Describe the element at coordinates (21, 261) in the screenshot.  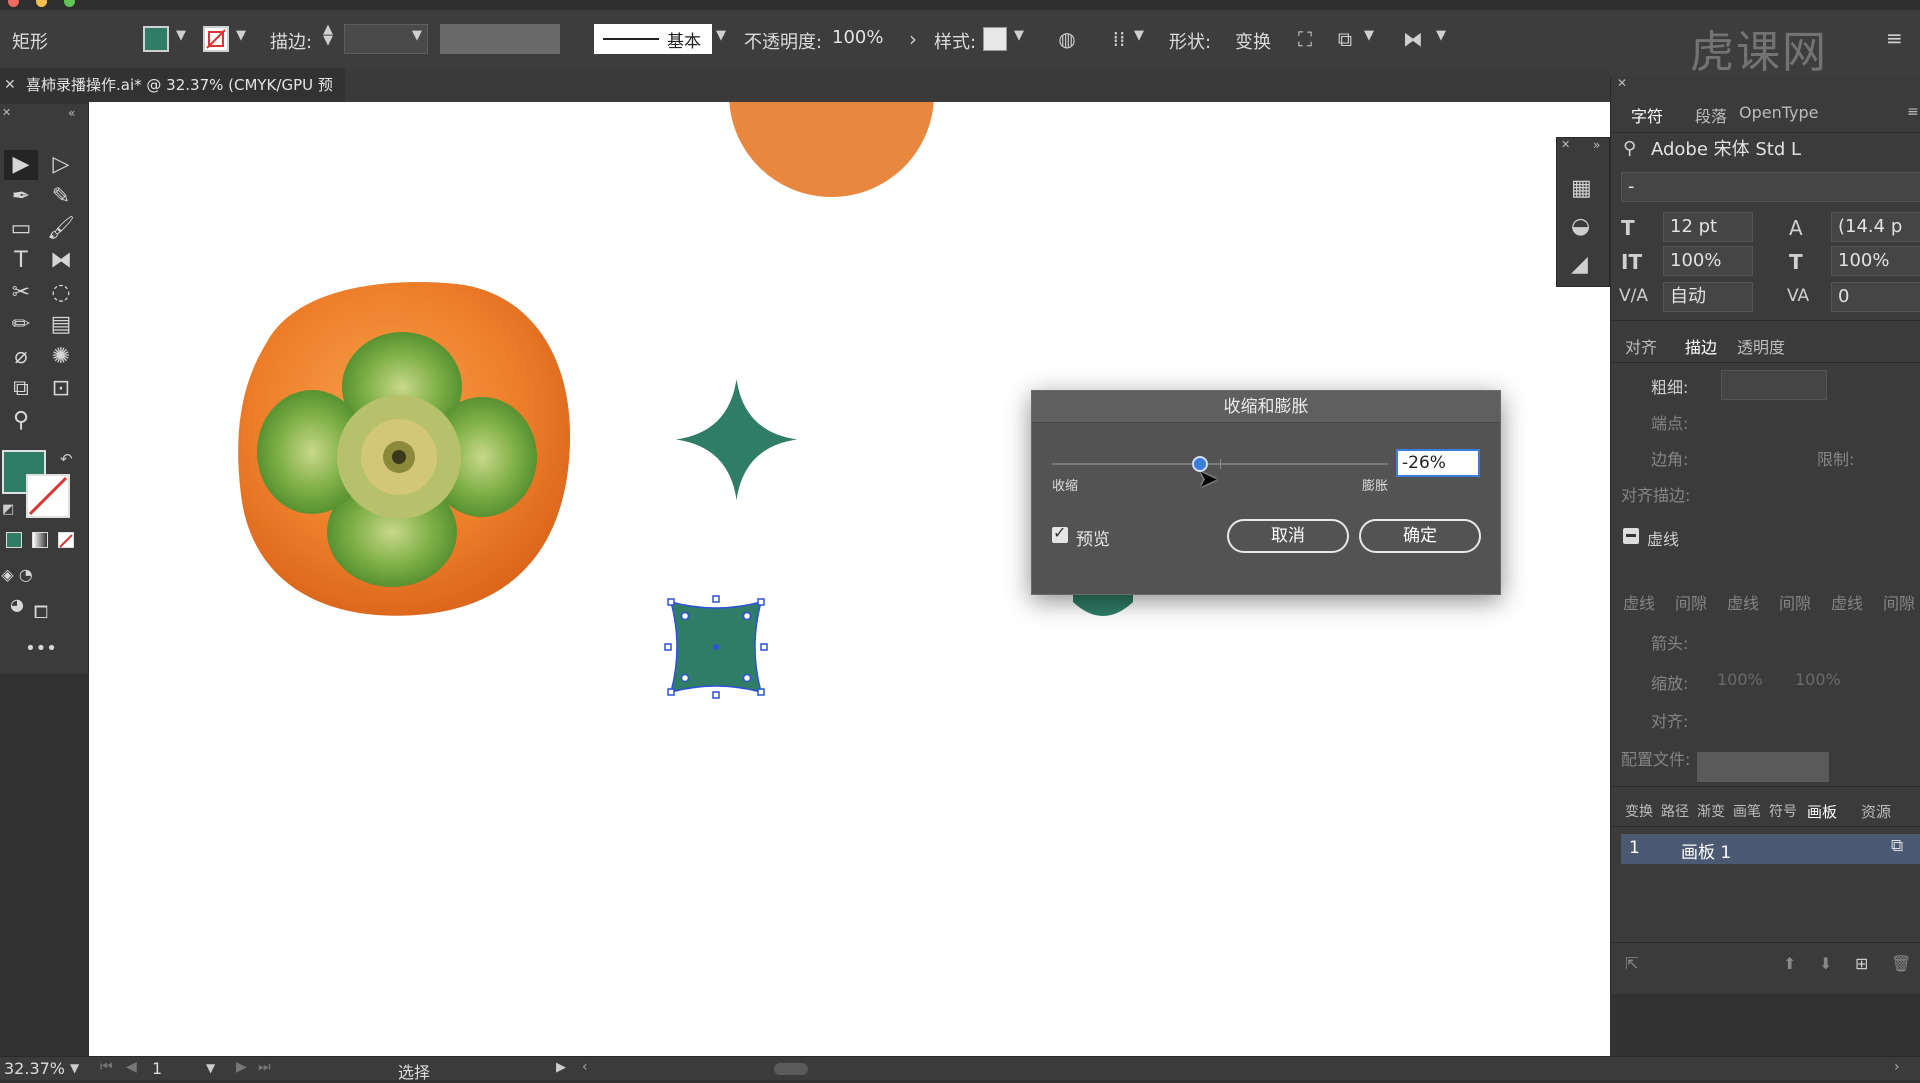
I see `type-tool-icon: T` at that location.